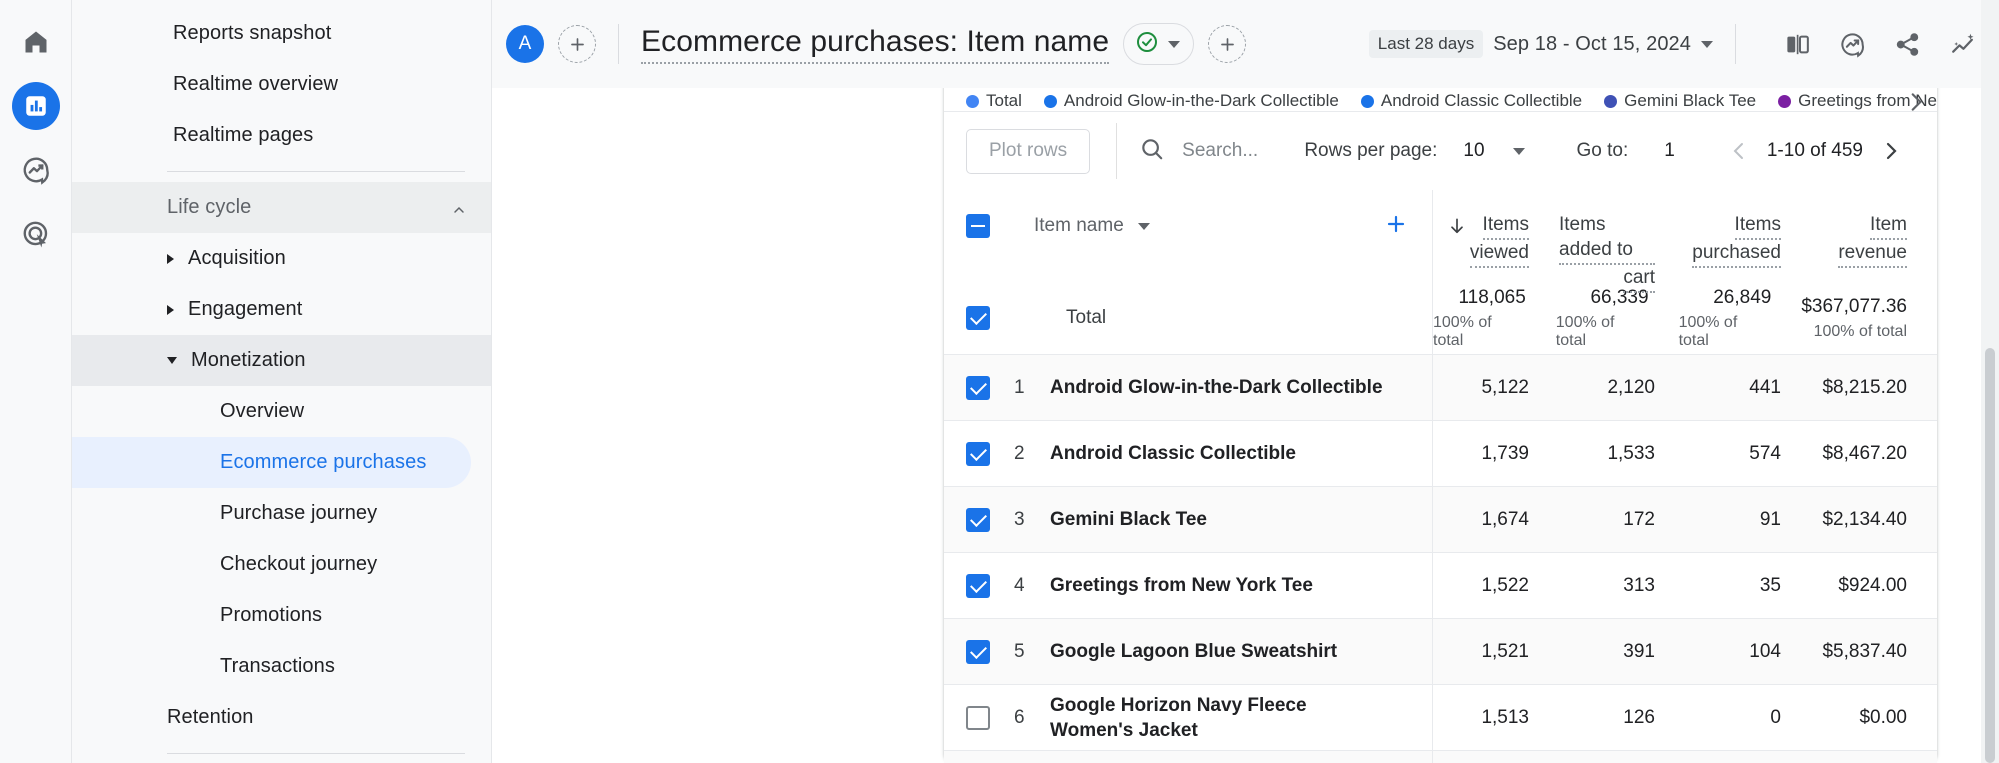 This screenshot has width=1999, height=763. What do you see at coordinates (316, 171) in the screenshot?
I see `nav-divider` at bounding box center [316, 171].